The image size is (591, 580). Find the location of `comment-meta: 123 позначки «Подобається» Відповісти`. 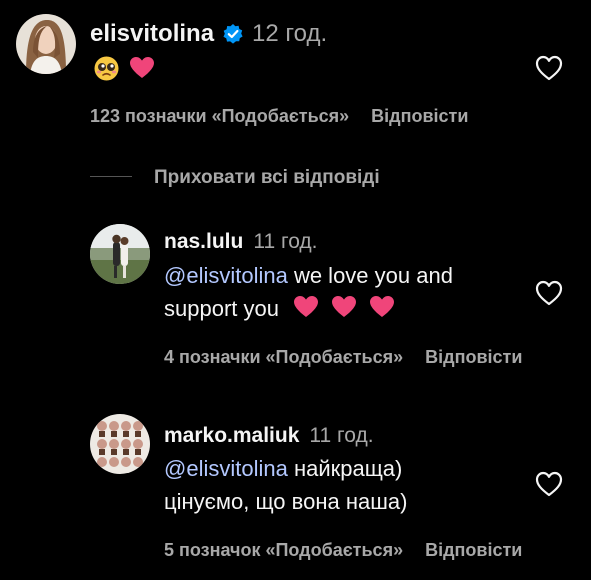

comment-meta: 123 позначки «Подобається» Відповісти is located at coordinates (279, 116).